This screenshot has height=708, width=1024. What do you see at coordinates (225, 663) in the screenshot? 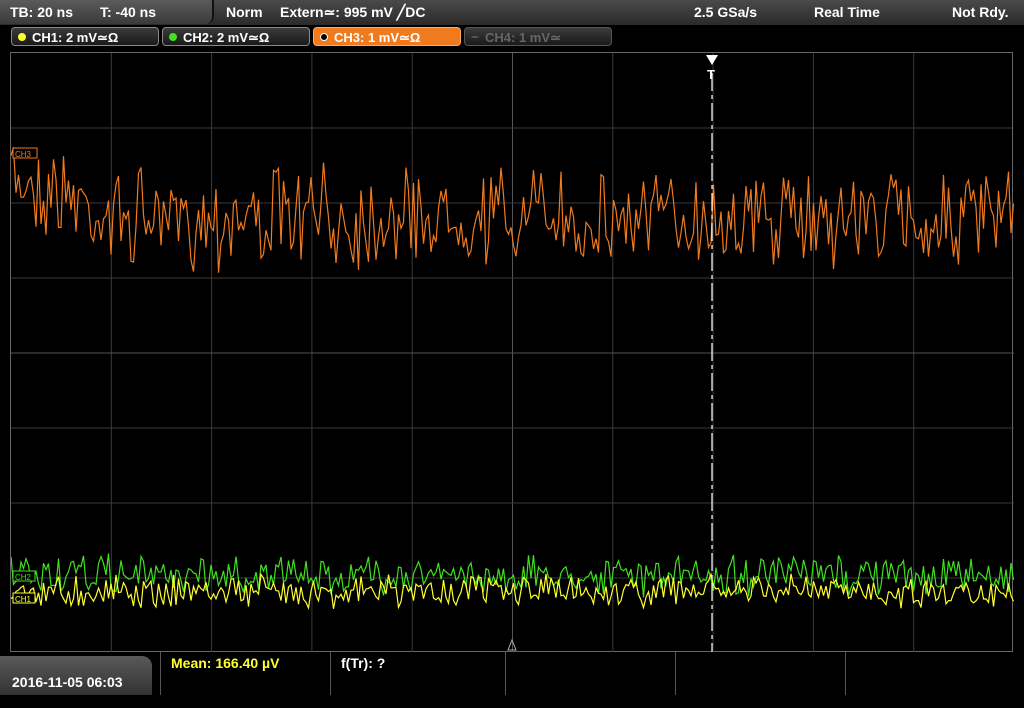
I see `mean-readout: Mean: 166.40 µV` at bounding box center [225, 663].